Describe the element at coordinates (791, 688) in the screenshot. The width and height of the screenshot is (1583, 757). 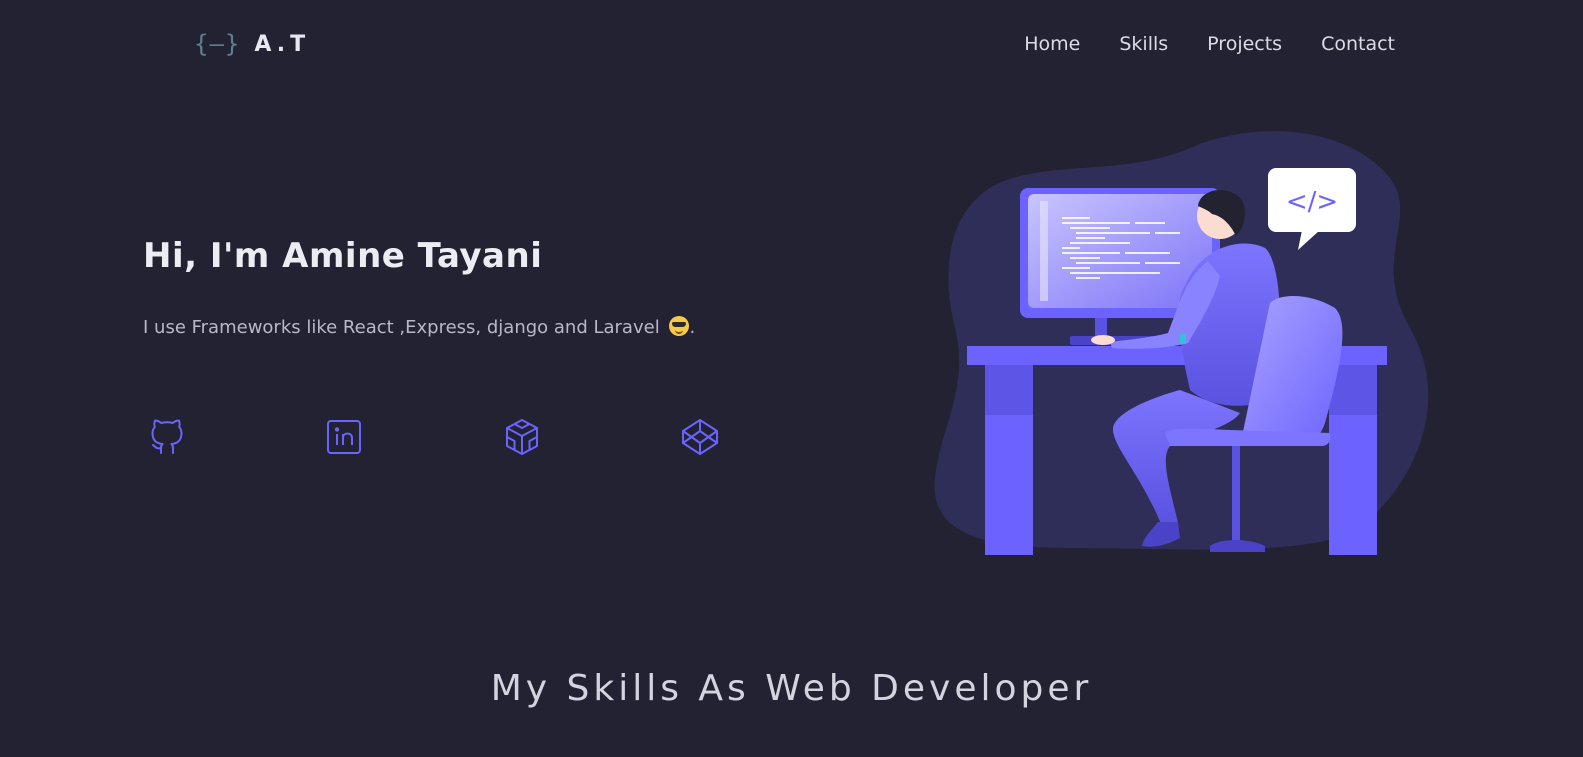
I see `skills-section-title: My Skills As Web Developer` at that location.